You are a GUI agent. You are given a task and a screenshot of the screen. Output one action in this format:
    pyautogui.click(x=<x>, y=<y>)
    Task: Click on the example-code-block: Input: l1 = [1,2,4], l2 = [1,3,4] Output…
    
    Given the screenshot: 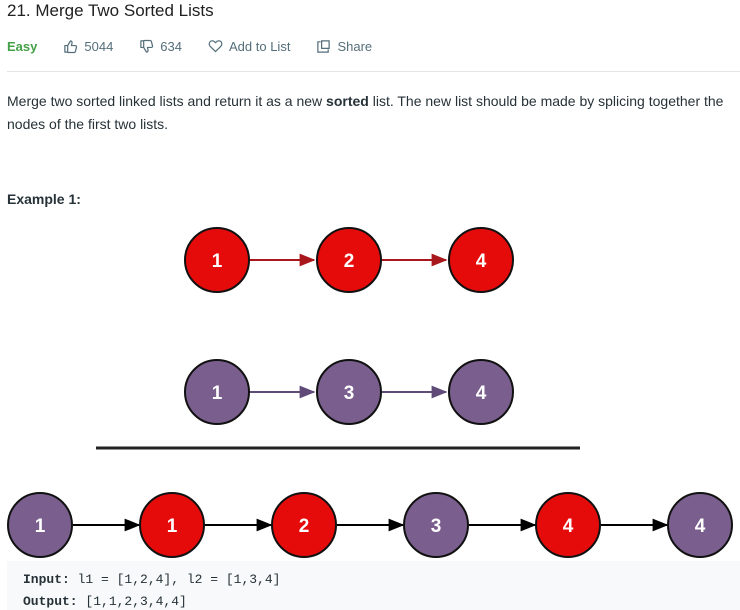 What is the action you would take?
    pyautogui.click(x=373, y=585)
    